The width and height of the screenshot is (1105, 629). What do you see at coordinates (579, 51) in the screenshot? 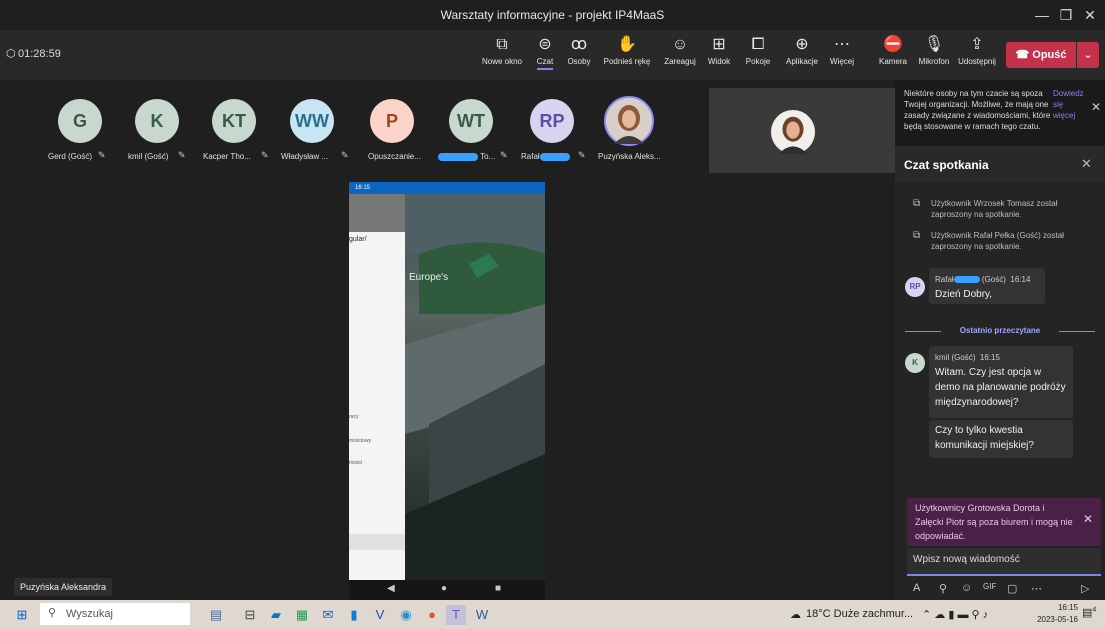
I see `people-button: ꝏ Osoby` at bounding box center [579, 51].